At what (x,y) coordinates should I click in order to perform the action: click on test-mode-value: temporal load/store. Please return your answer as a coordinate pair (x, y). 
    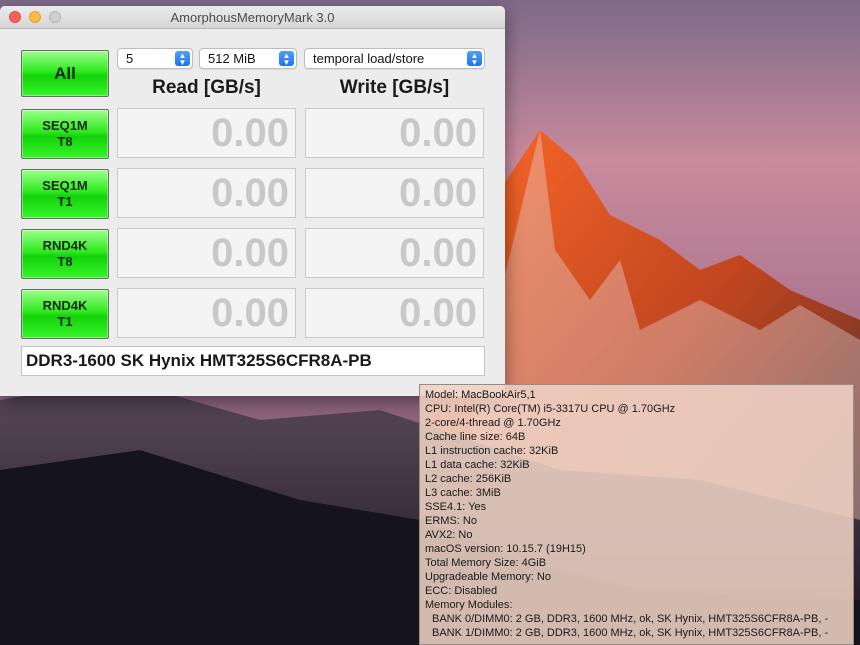
    Looking at the image, I should click on (369, 58).